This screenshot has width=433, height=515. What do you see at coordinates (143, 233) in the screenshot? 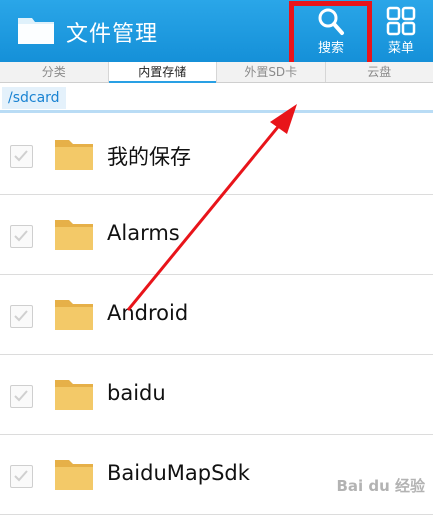
I see `folder-name: Alarms` at bounding box center [143, 233].